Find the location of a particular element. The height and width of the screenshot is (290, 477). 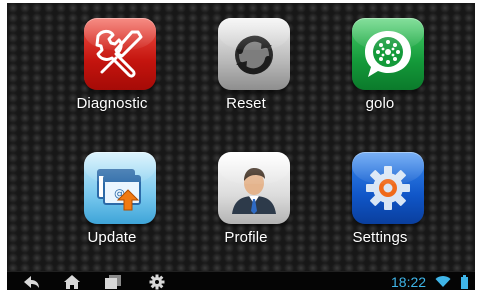

app-update: @ Update is located at coordinates (112, 197).